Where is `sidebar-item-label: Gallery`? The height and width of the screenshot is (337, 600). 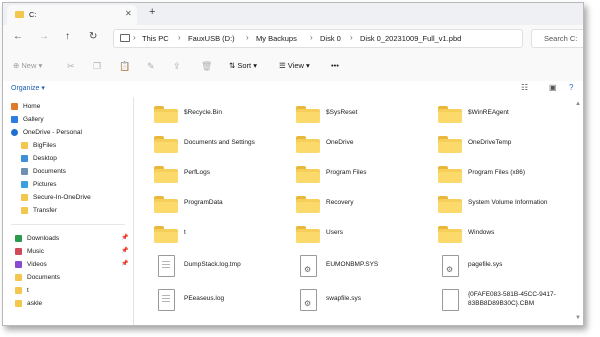 sidebar-item-label: Gallery is located at coordinates (33, 119).